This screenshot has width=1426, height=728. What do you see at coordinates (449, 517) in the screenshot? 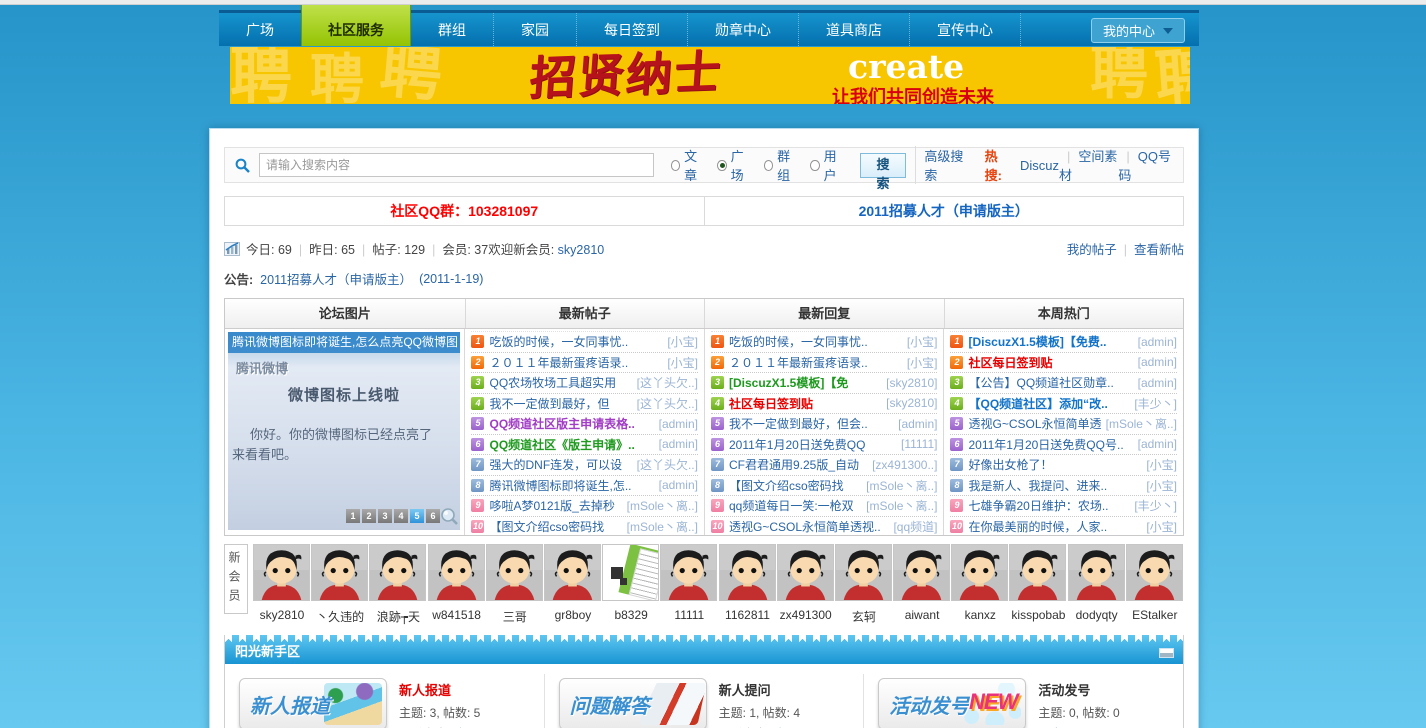
I see `zoom-magnifier-icon` at bounding box center [449, 517].